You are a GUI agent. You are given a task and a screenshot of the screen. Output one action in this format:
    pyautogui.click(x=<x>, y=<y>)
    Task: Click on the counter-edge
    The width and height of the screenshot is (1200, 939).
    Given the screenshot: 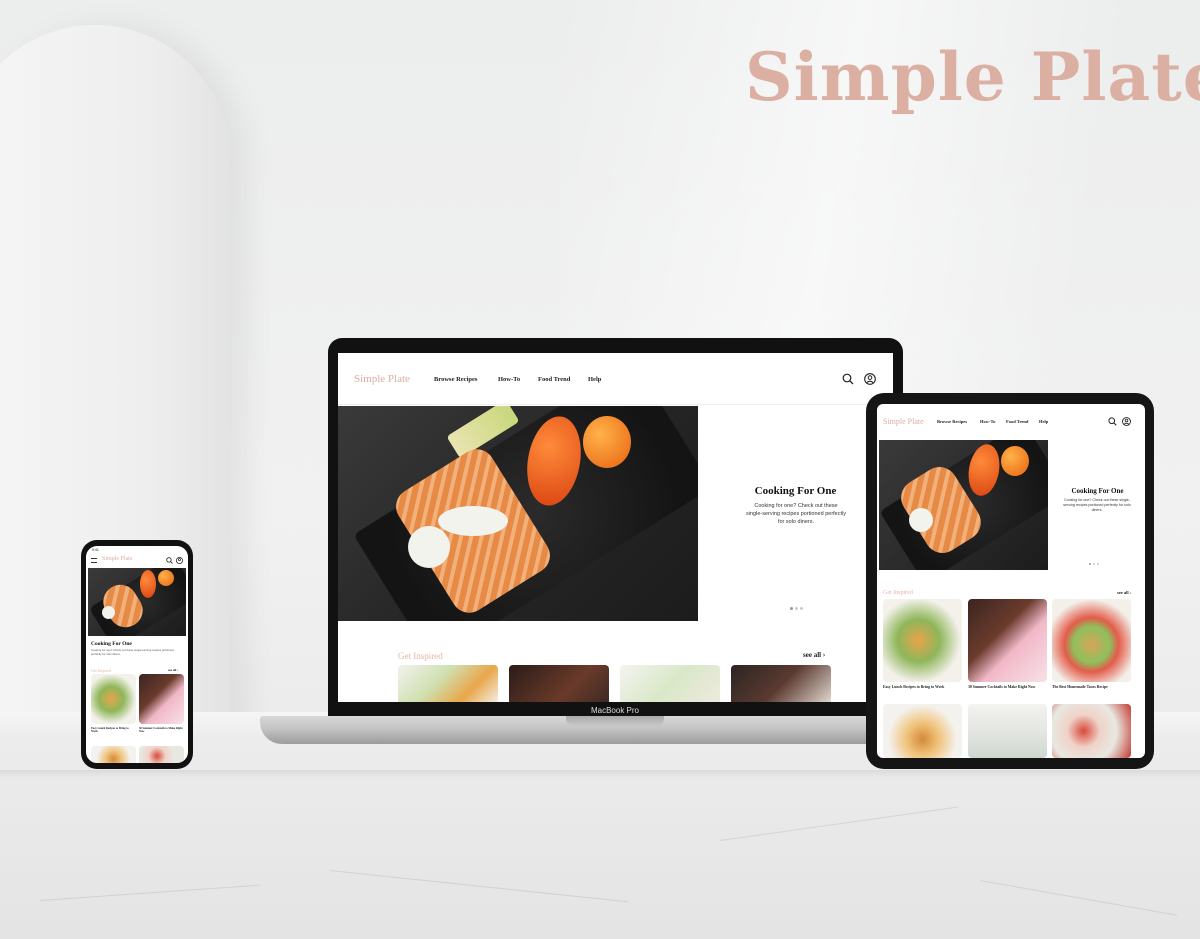 What is the action you would take?
    pyautogui.click(x=600, y=774)
    